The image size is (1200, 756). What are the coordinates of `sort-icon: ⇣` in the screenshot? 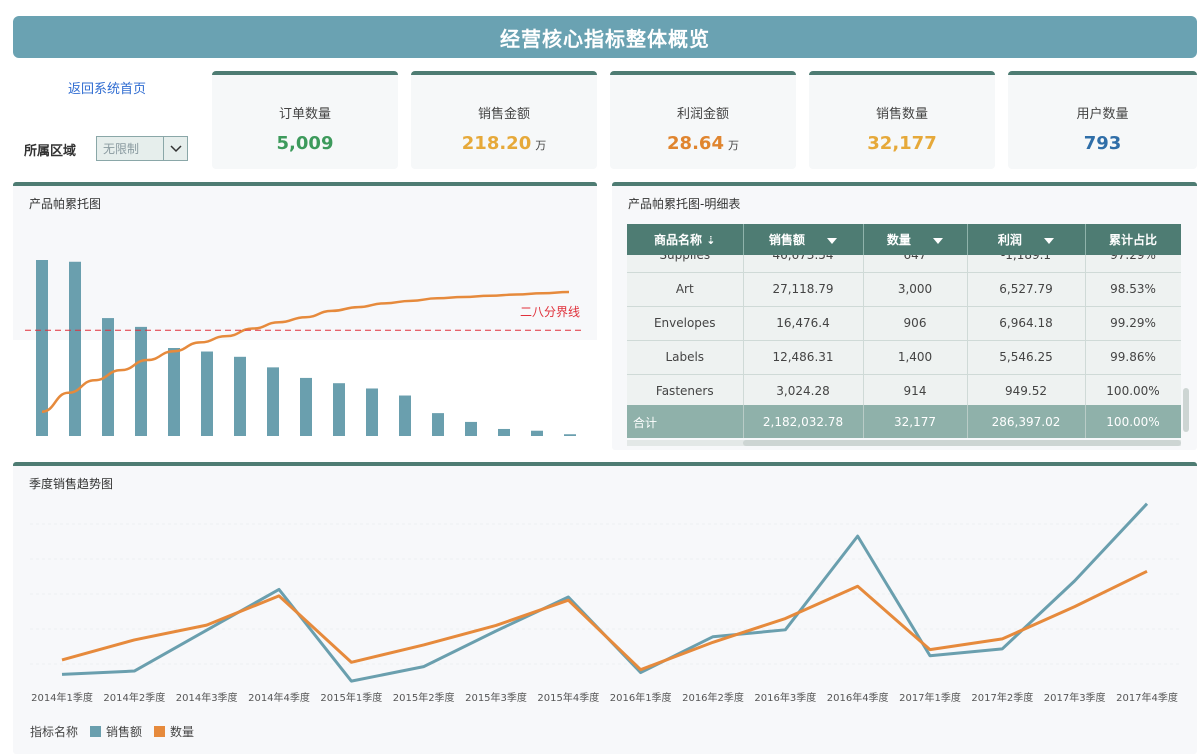 It's located at (710, 240).